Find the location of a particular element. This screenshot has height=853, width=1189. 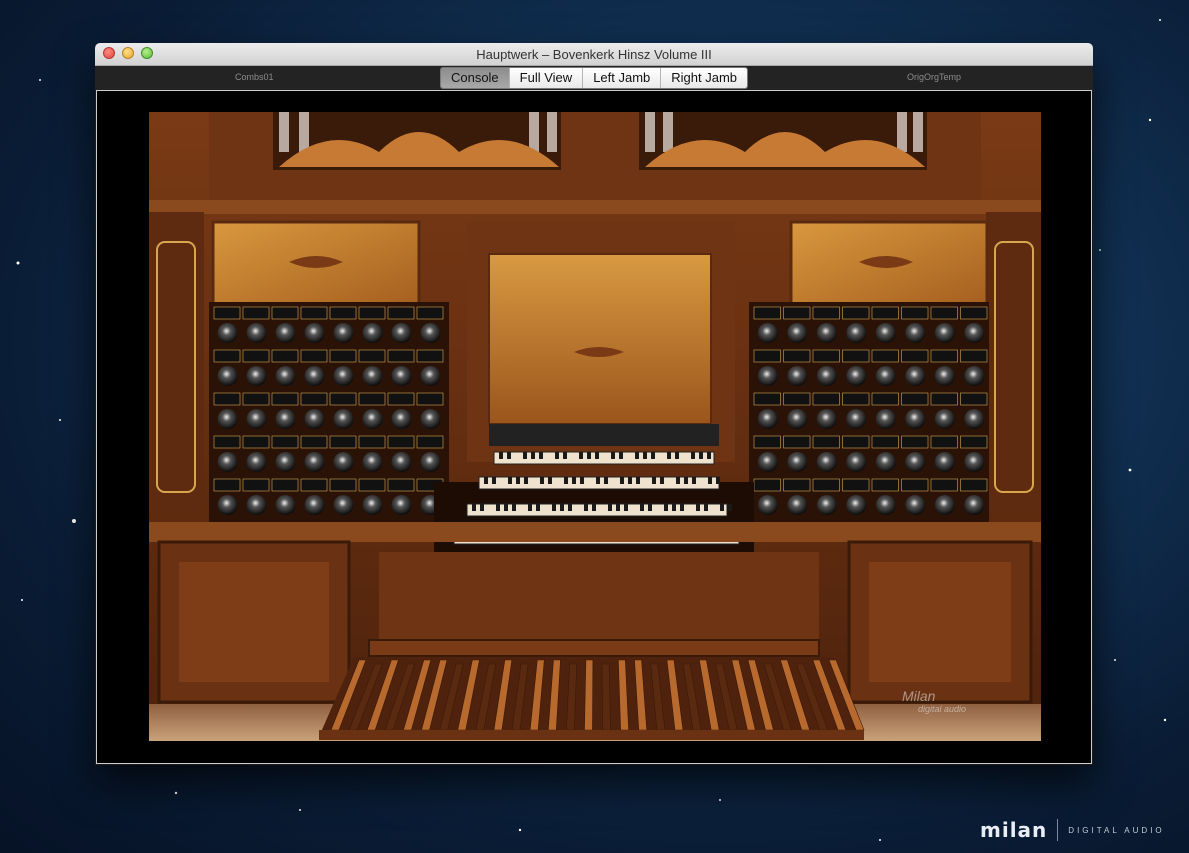

tab-console: Console is located at coordinates (475, 78).